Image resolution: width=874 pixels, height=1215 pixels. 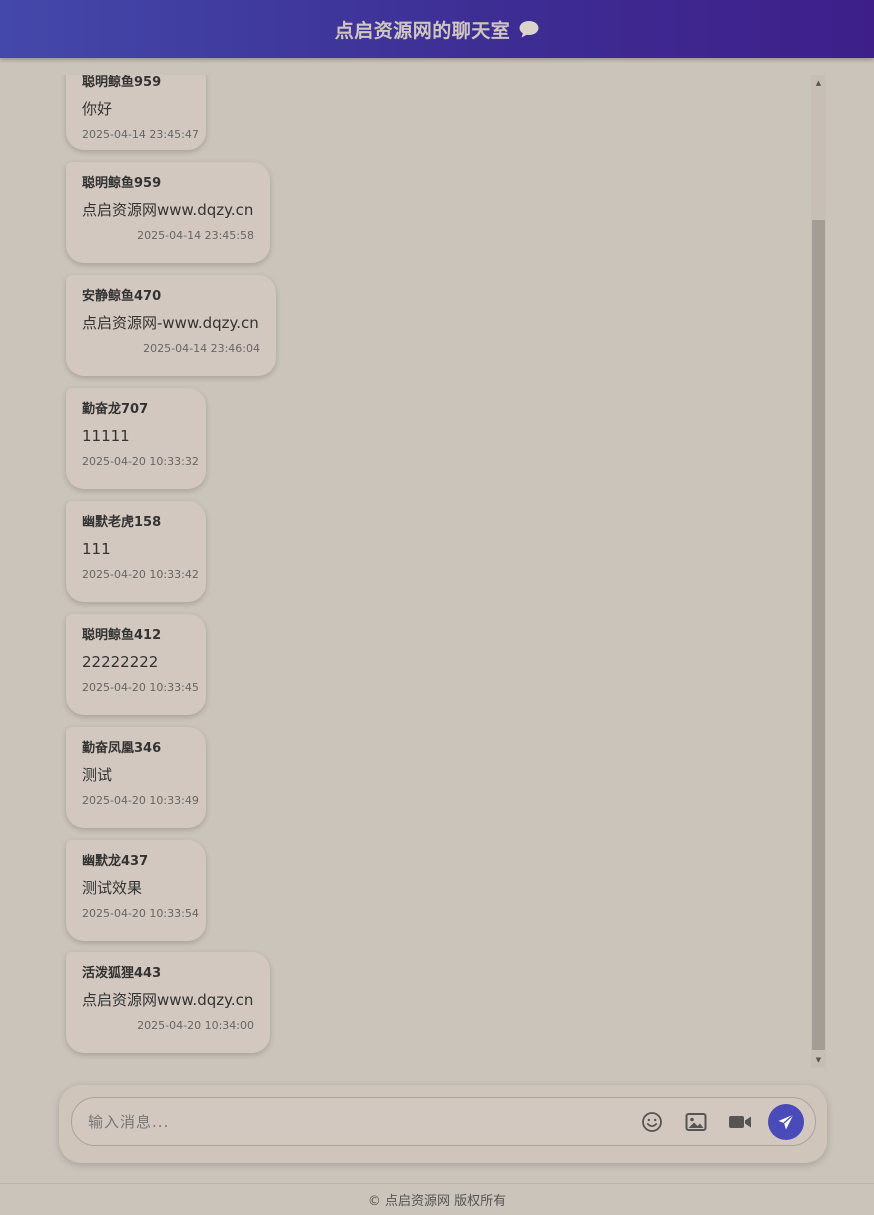 What do you see at coordinates (122, 748) in the screenshot?
I see `message-sender: 勤奋凤凰346` at bounding box center [122, 748].